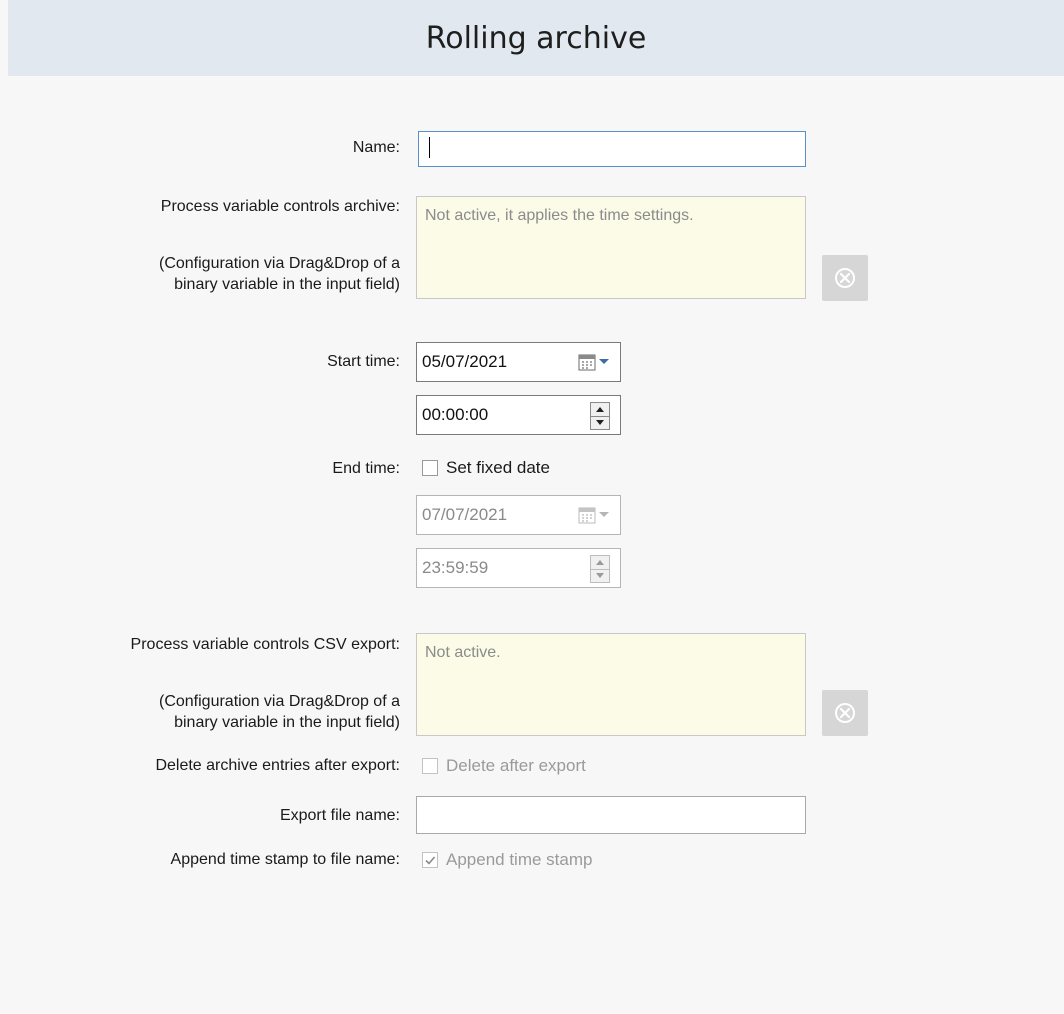 This screenshot has height=1014, width=1064. I want to click on delete-after-export-checkbox: Delete after export, so click(504, 766).